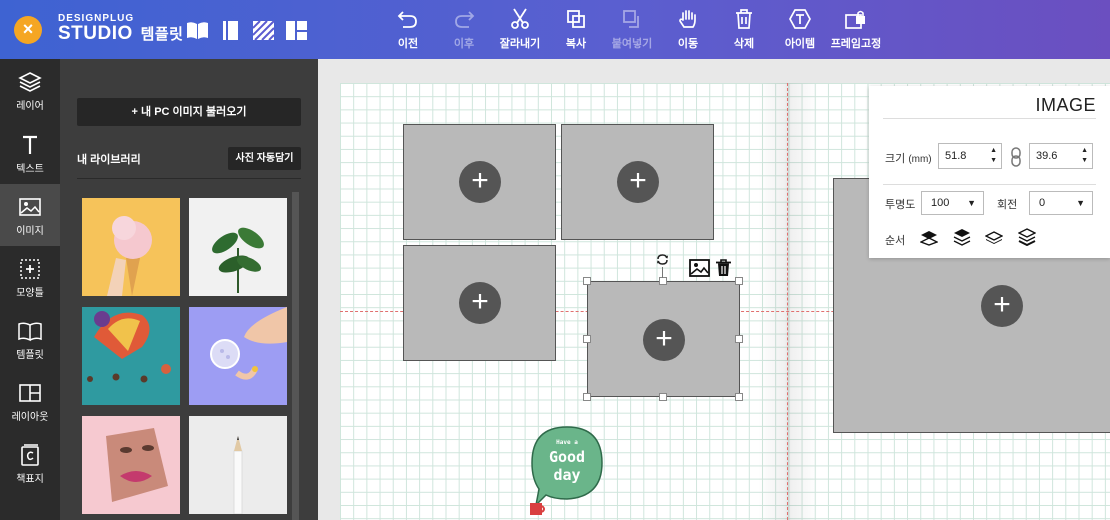  I want to click on load-pc-images-button: + 내 PC 이미지 불러오기, so click(189, 112).